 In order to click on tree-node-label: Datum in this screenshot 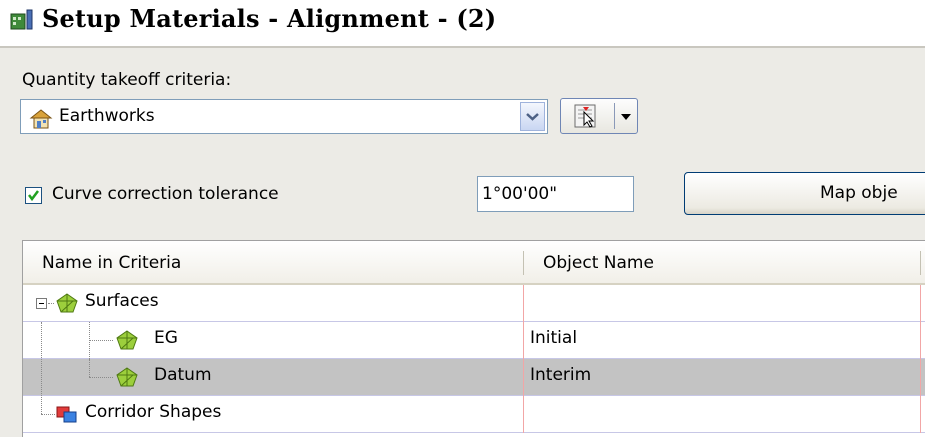, I will do `click(183, 375)`.